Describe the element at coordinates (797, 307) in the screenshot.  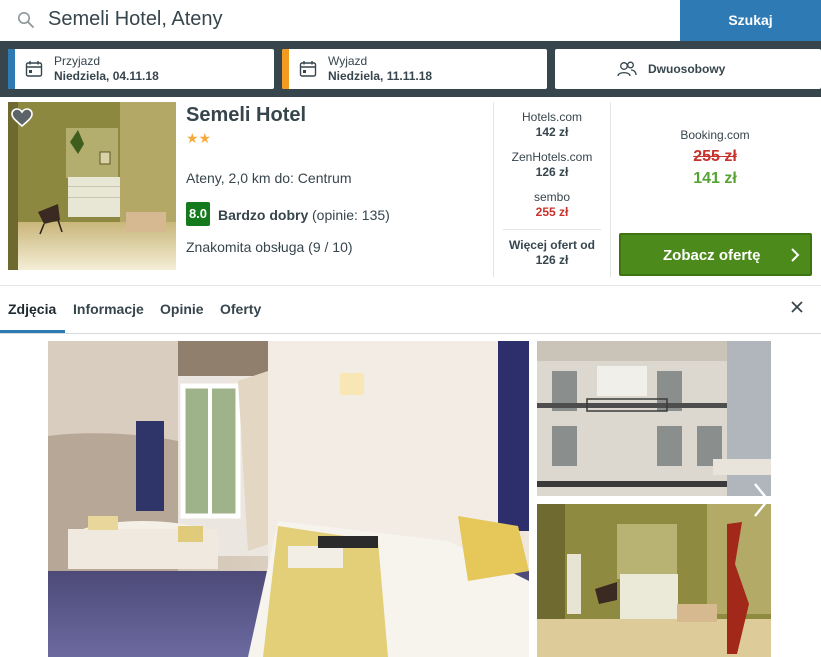
I see `close-icon` at that location.